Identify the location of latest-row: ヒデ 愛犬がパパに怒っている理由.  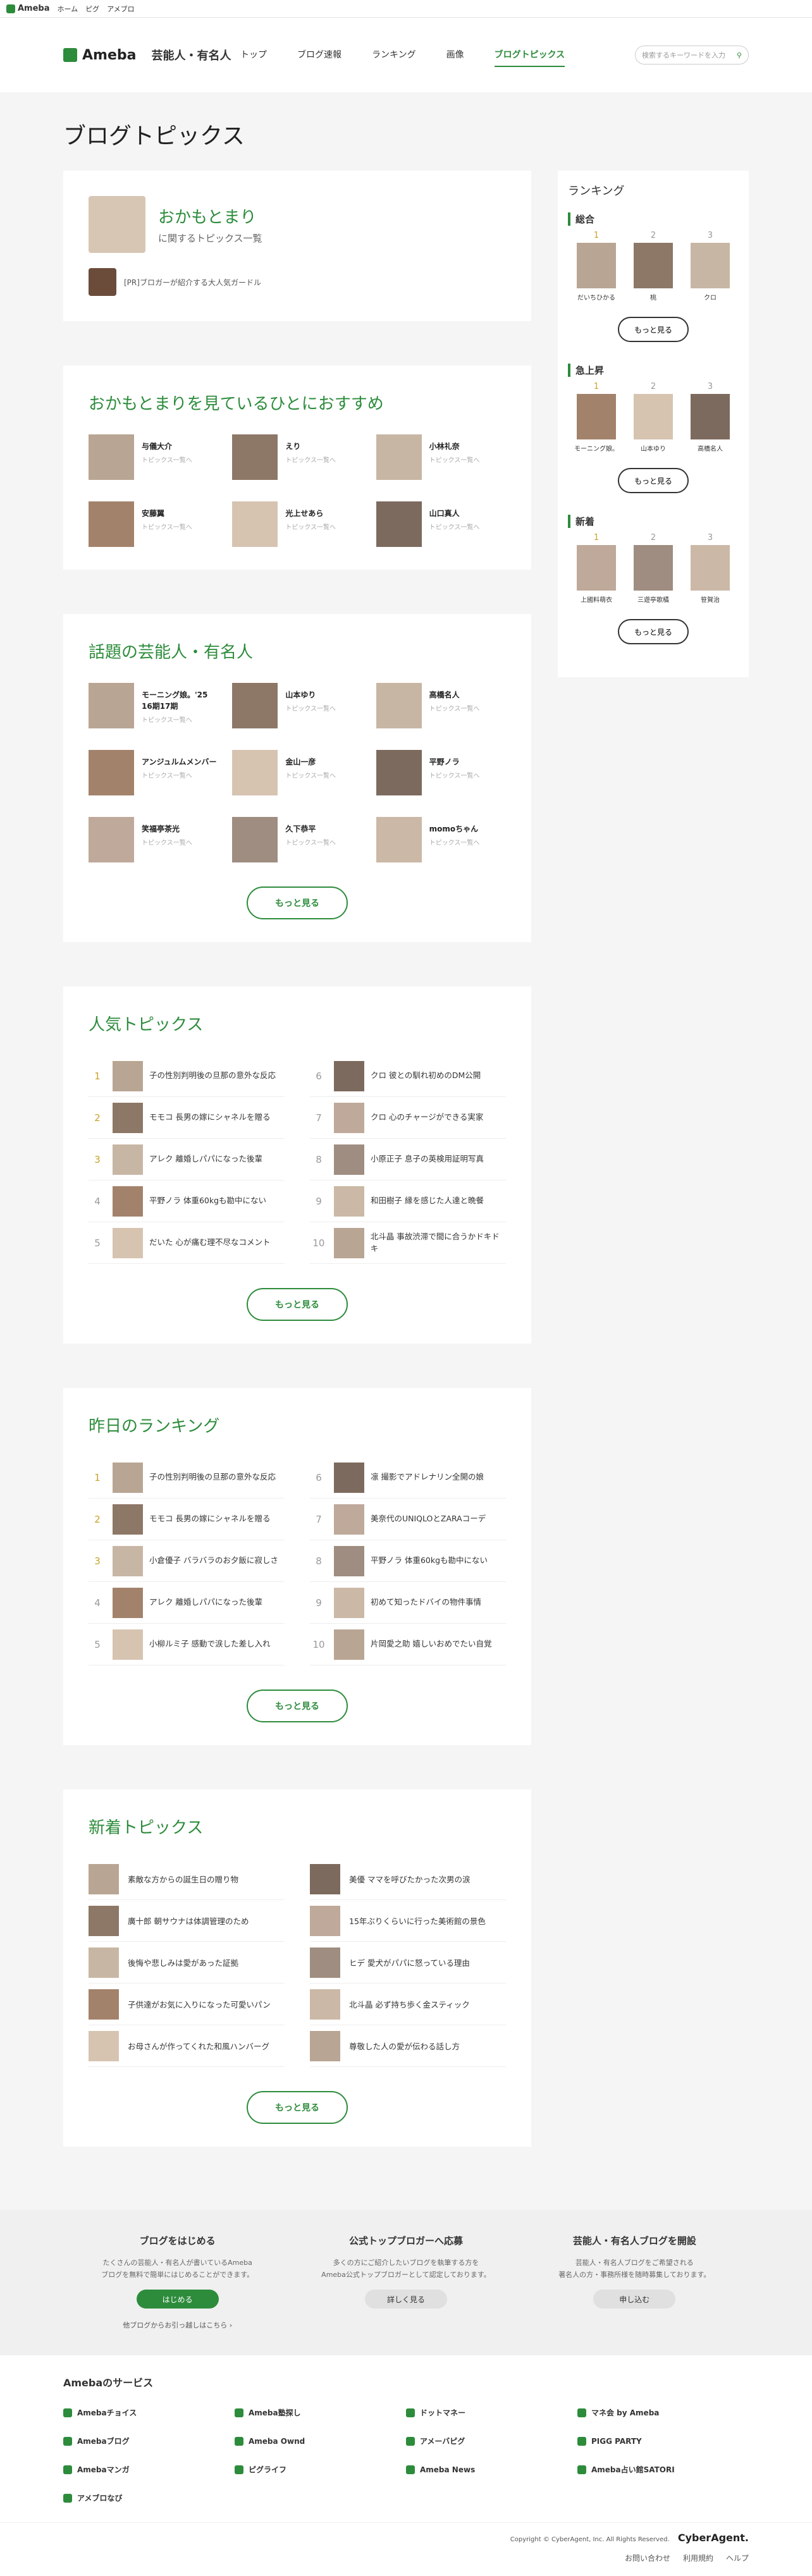
(408, 1963).